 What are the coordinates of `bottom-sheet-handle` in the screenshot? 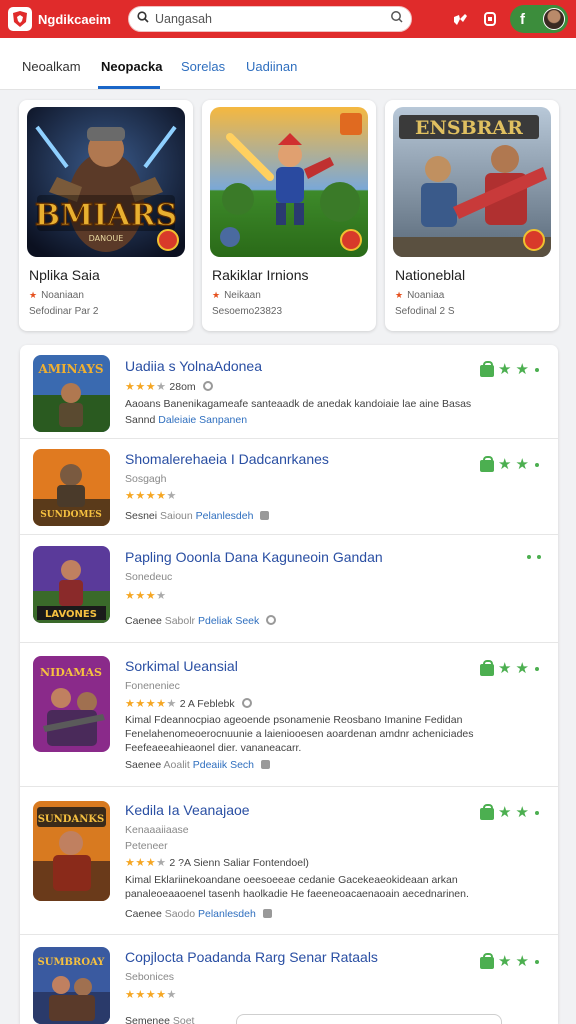 It's located at (369, 1019).